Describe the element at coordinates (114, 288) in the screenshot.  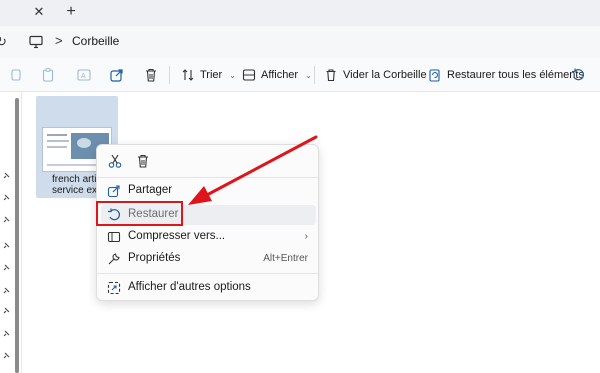
I see `more-options-icon` at that location.